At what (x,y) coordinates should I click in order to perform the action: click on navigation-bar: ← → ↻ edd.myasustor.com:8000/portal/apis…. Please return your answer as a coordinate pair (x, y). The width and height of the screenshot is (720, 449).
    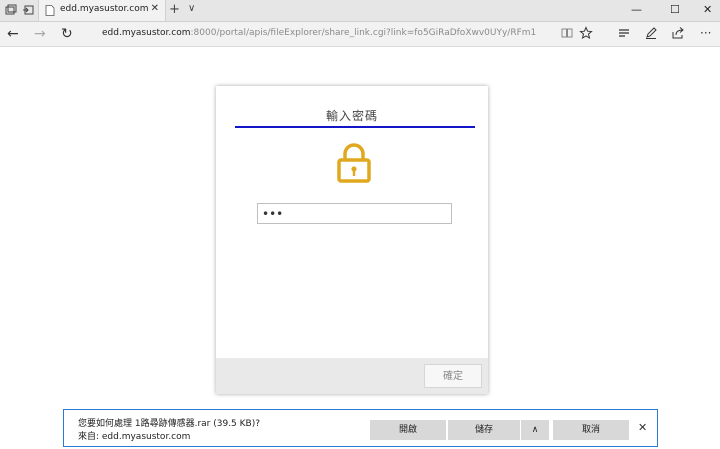
    Looking at the image, I should click on (360, 34).